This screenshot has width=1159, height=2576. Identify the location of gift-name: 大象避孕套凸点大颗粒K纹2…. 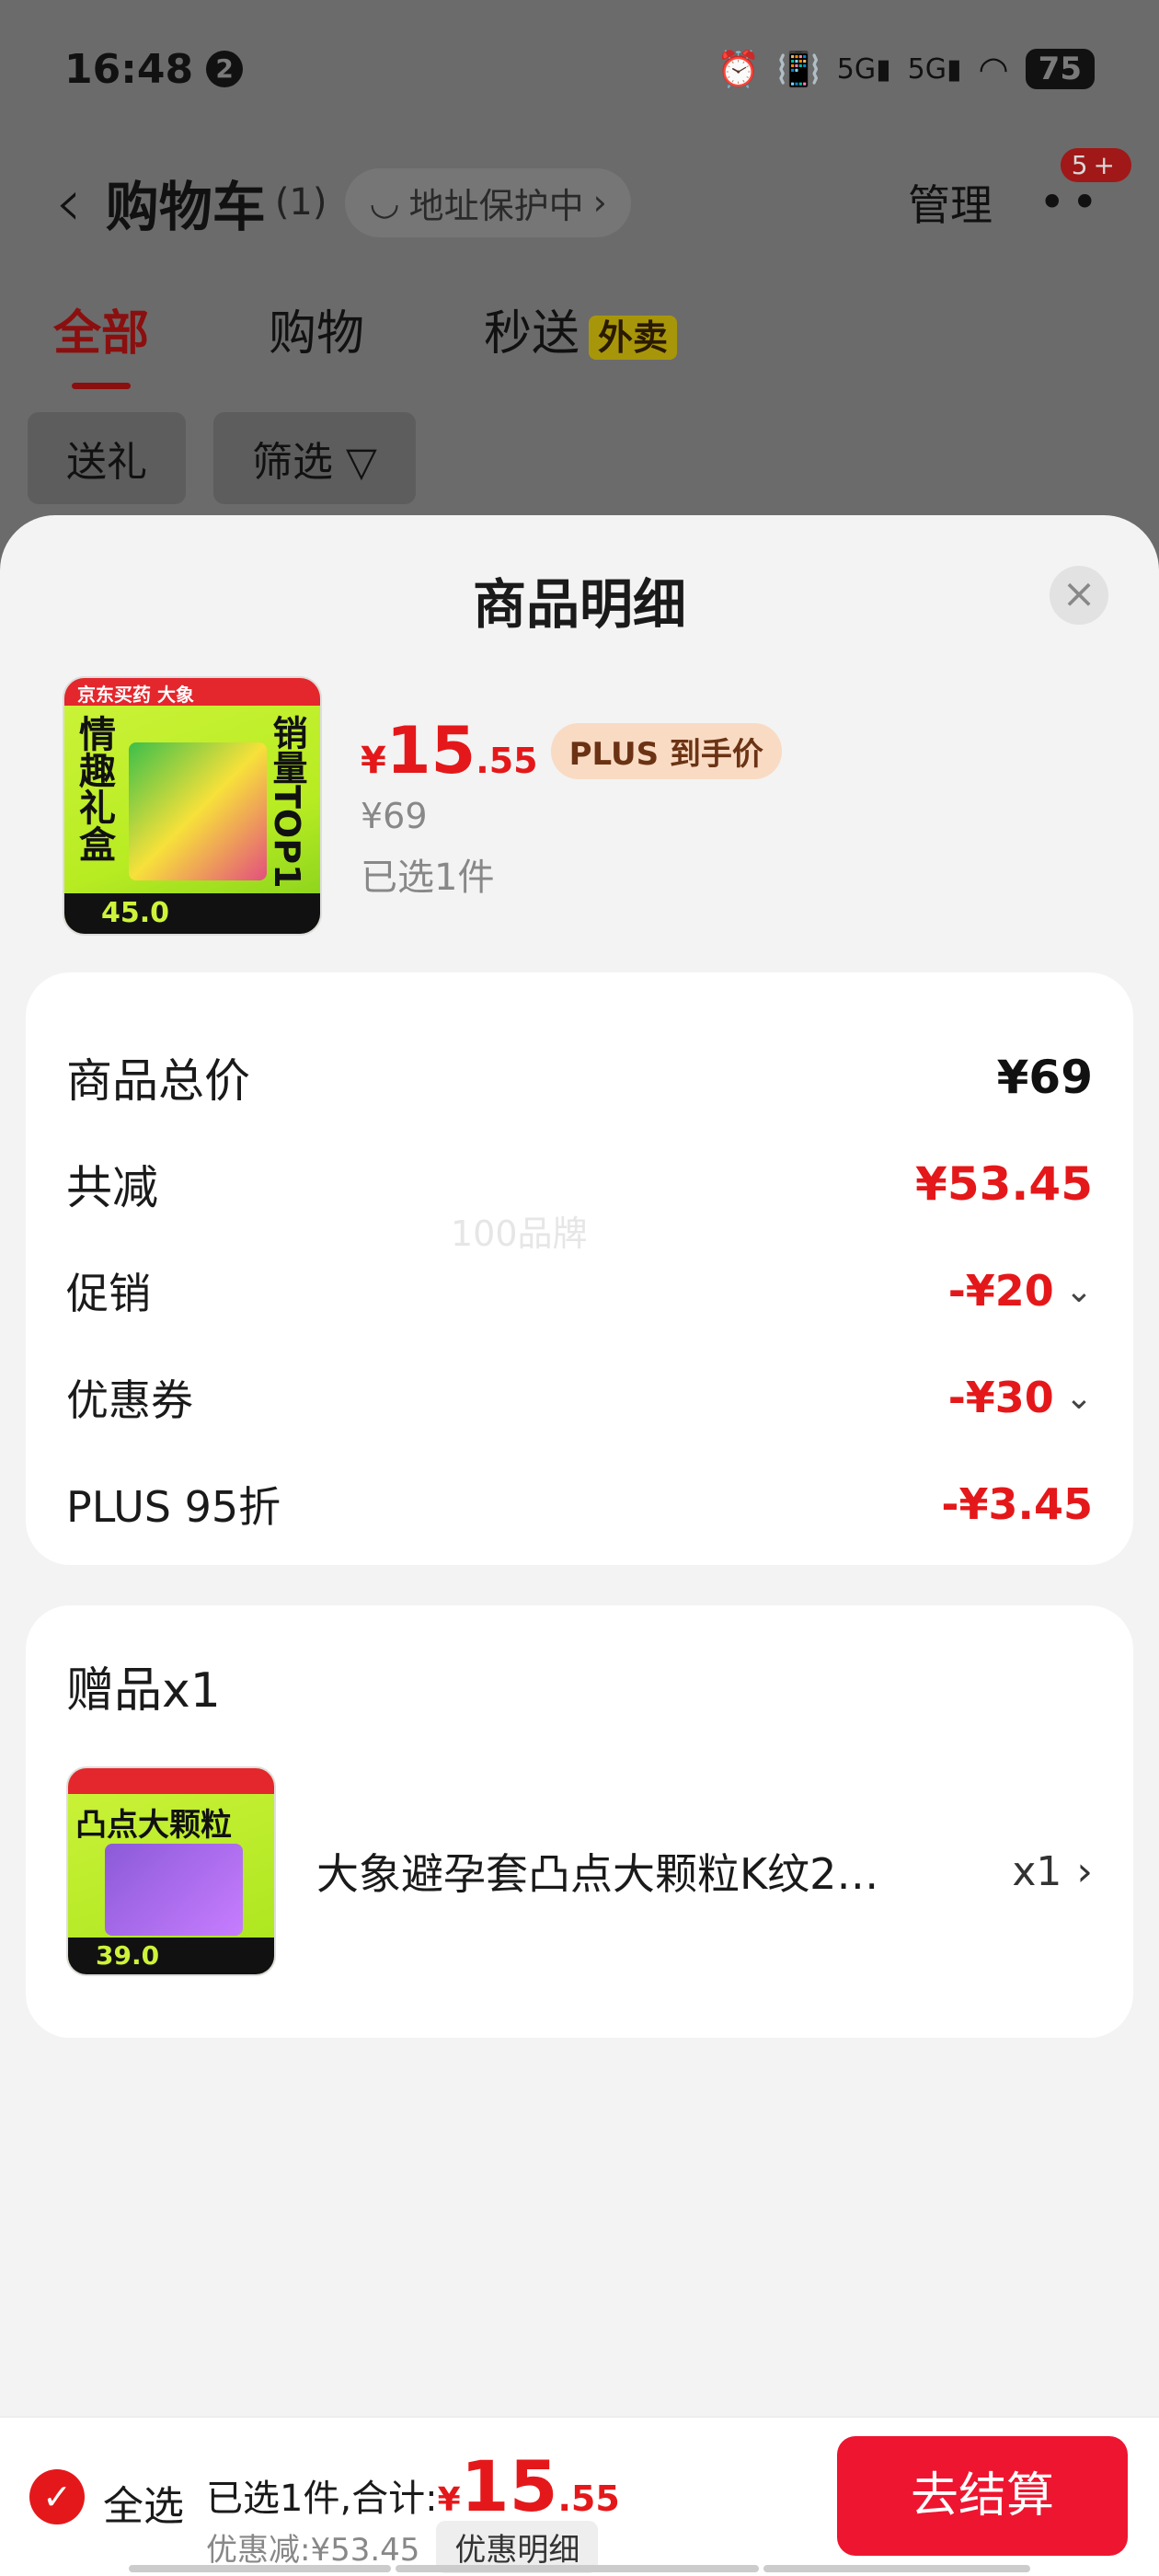
(597, 1874).